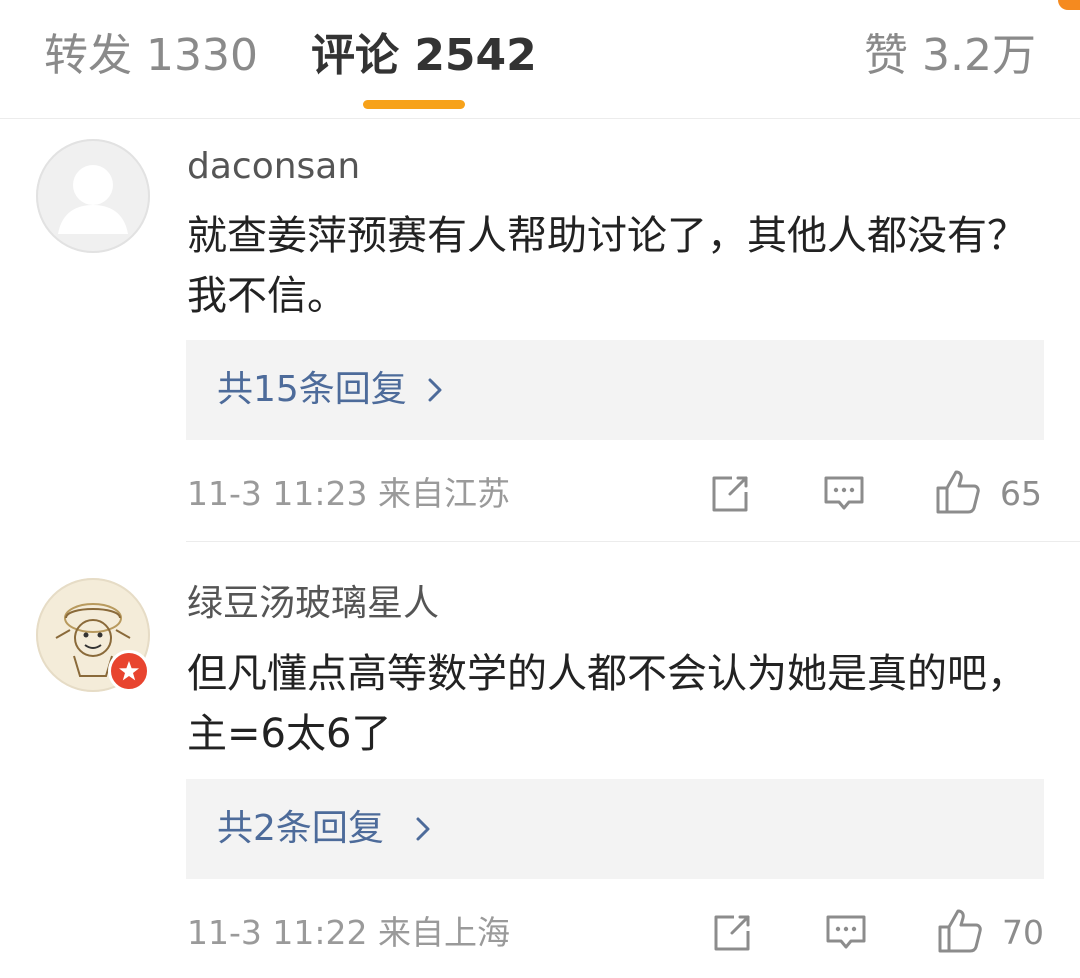 Image resolution: width=1080 pixels, height=978 pixels. What do you see at coordinates (151, 56) in the screenshot?
I see `tab-reposts: 转发 1330` at bounding box center [151, 56].